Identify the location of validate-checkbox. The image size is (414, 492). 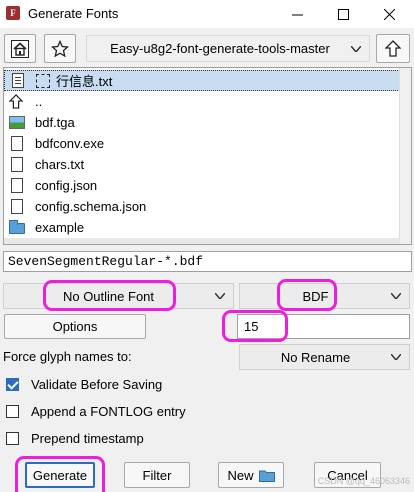
(12, 384).